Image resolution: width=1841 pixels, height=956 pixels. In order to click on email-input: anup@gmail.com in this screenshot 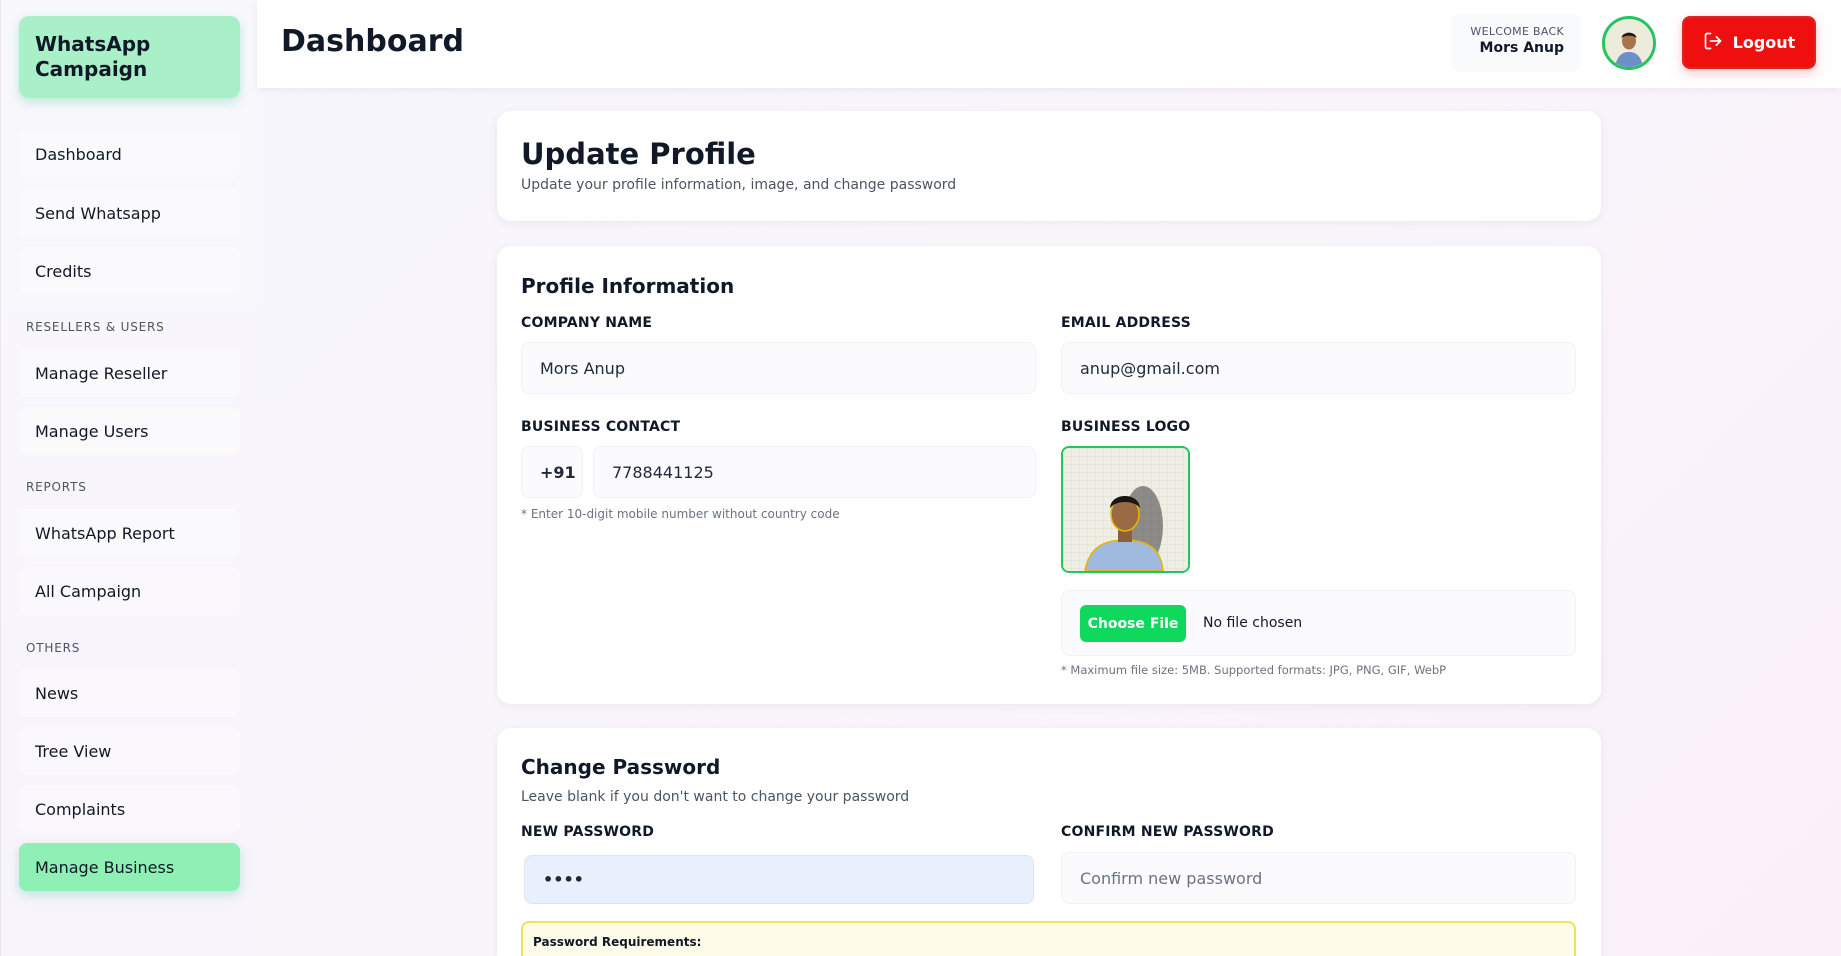, I will do `click(1318, 368)`.